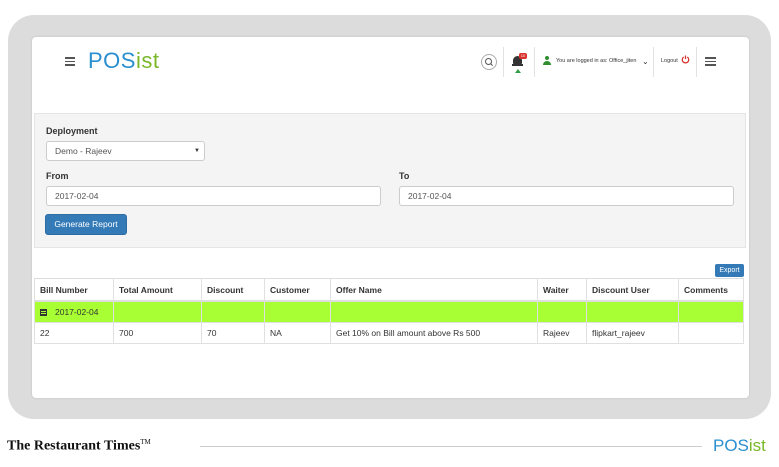 This screenshot has width=779, height=467. Describe the element at coordinates (197, 151) in the screenshot. I see `select-caret-icon: ▼` at that location.